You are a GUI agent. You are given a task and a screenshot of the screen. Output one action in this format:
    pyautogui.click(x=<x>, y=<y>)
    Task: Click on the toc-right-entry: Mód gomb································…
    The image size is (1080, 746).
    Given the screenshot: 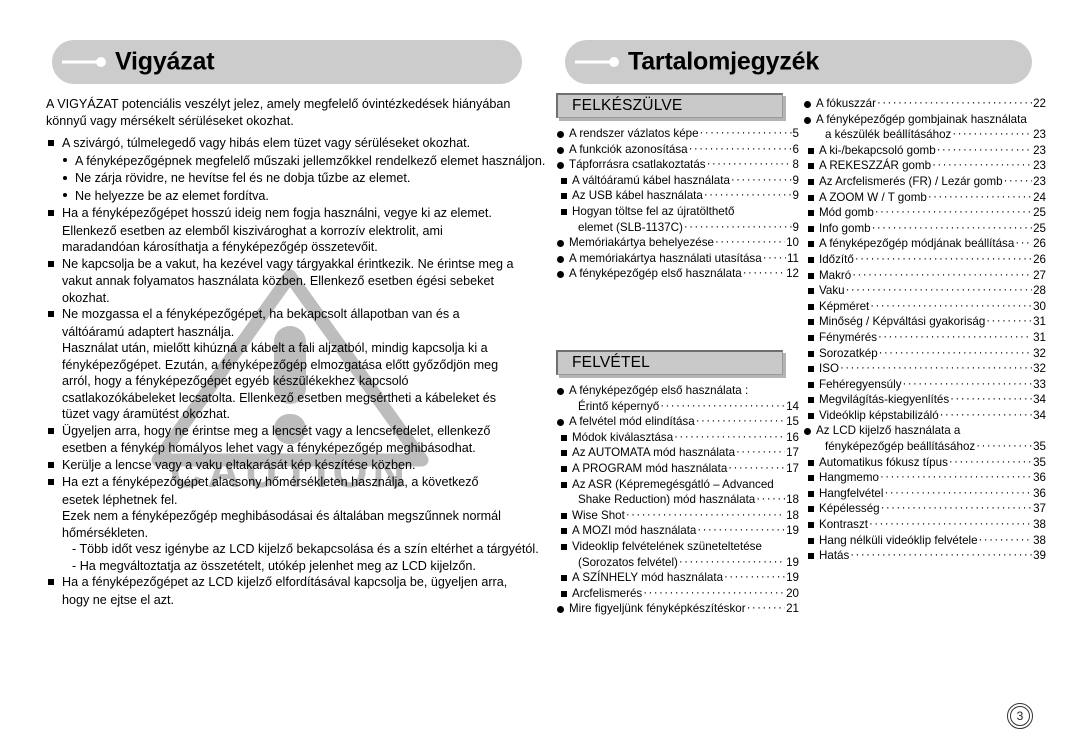 What is the action you would take?
    pyautogui.click(x=924, y=213)
    